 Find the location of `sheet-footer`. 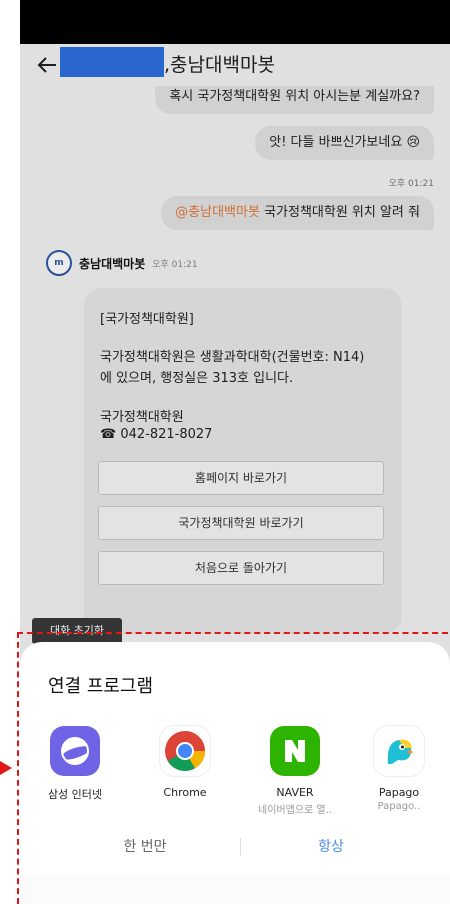

sheet-footer is located at coordinates (235, 889).